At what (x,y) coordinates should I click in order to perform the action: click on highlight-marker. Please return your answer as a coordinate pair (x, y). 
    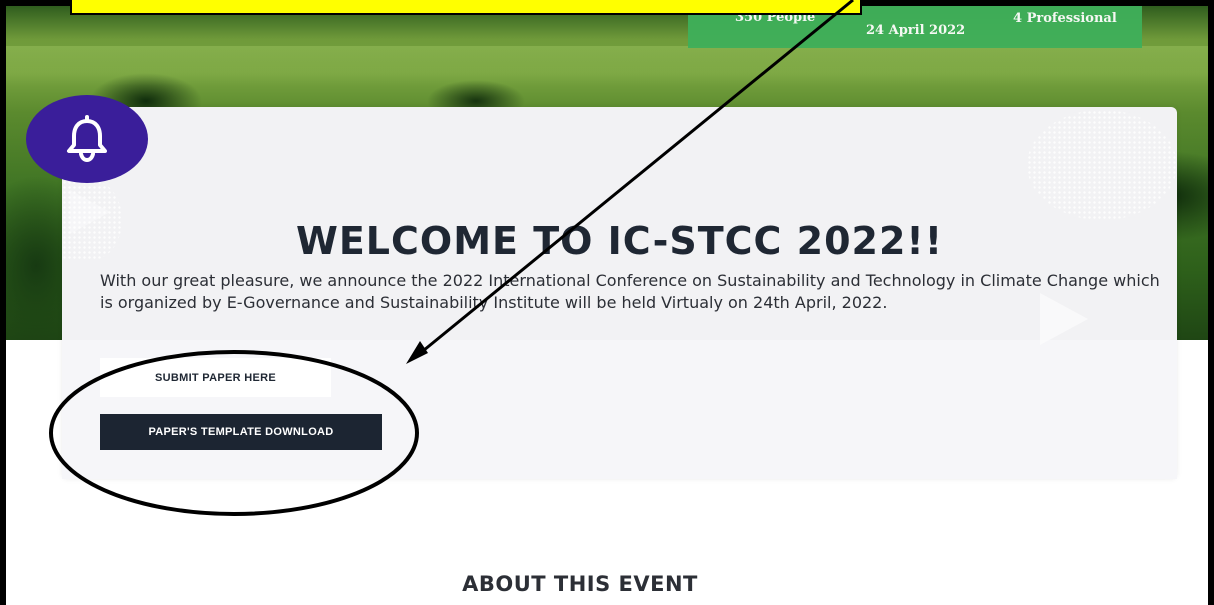
    Looking at the image, I should click on (466, 7).